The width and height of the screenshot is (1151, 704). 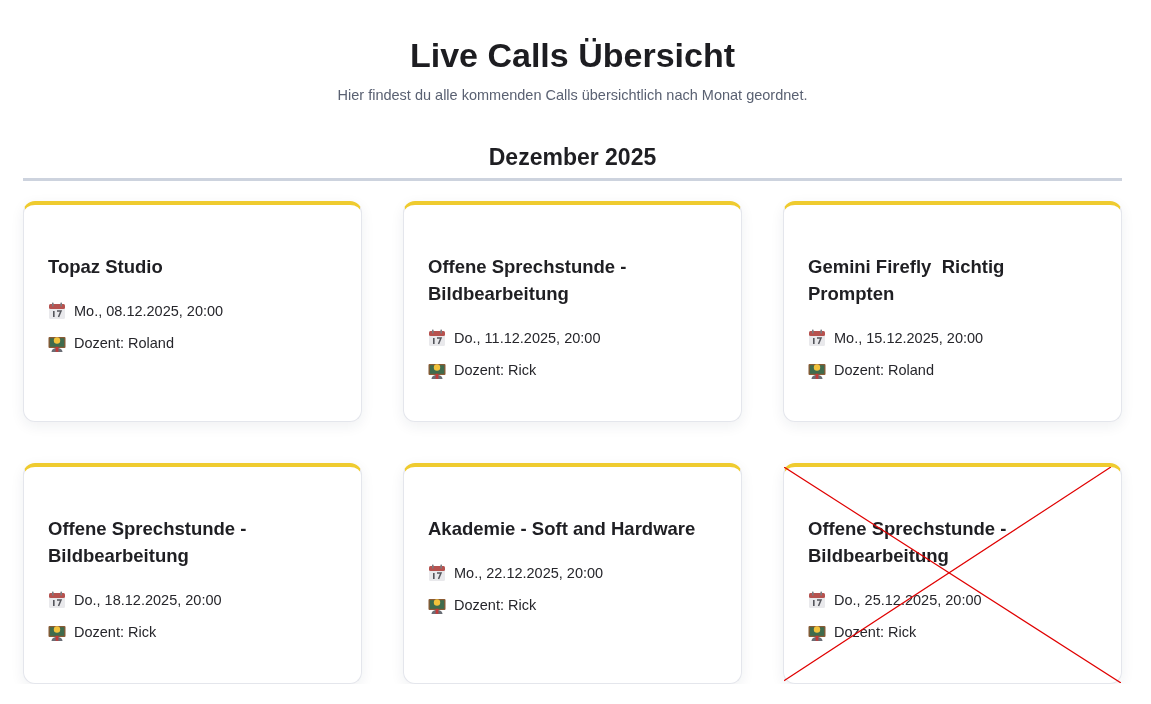 I want to click on event-date: Do., 11.12.2025, 20:00, so click(x=527, y=338).